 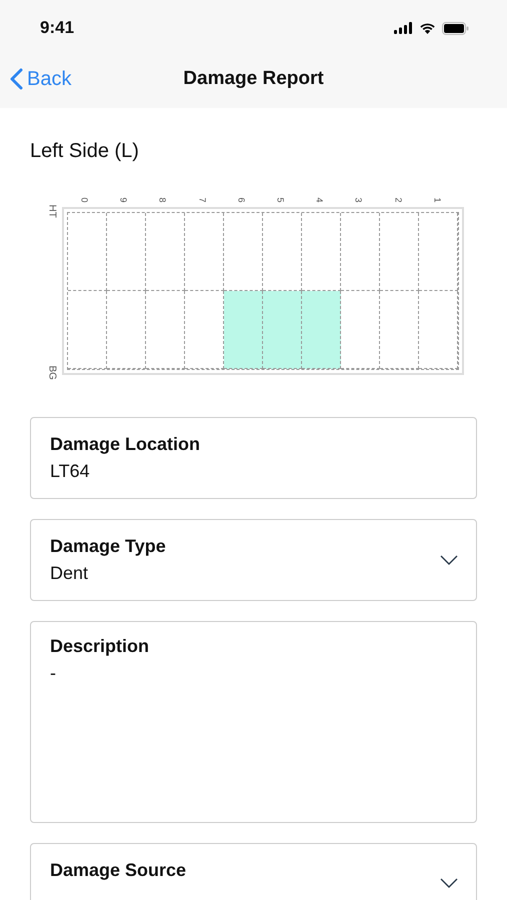 What do you see at coordinates (108, 546) in the screenshot?
I see `field-label: Damage Type` at bounding box center [108, 546].